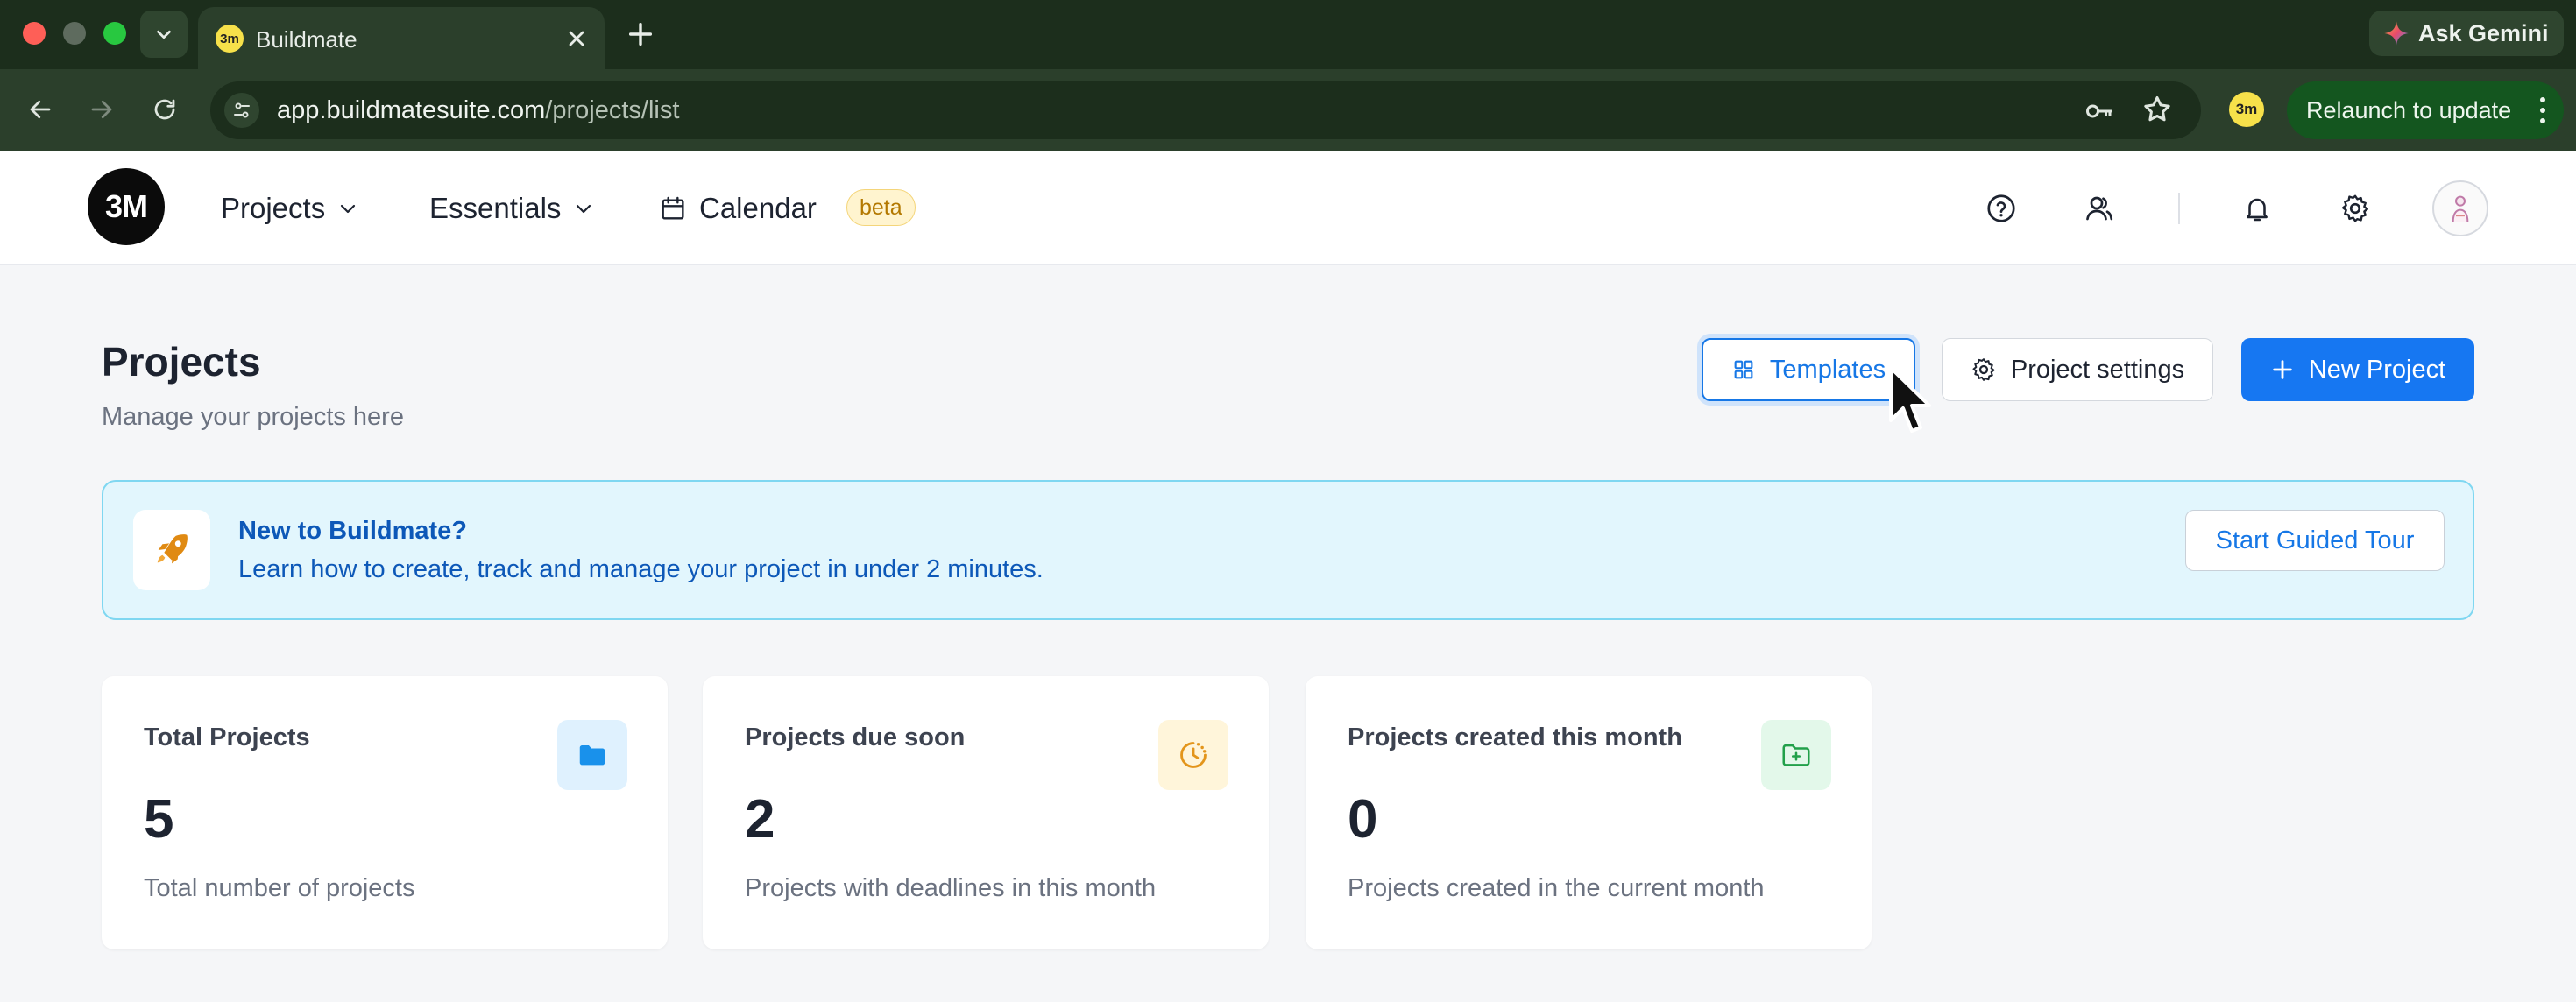 This screenshot has height=1002, width=2576. I want to click on project-settings-button: Project settings, so click(2077, 369).